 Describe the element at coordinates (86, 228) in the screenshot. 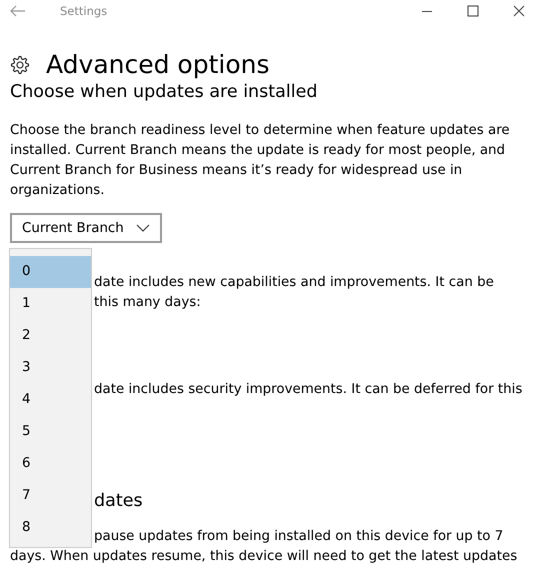

I see `branch-dropdown: Current Branch` at that location.